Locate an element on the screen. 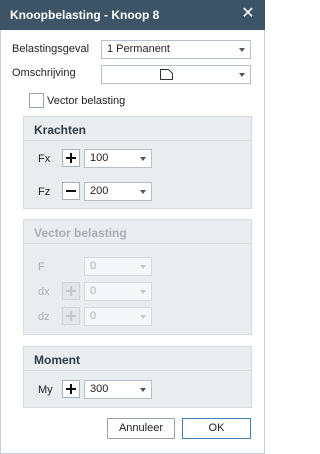  document-icon is located at coordinates (166, 74).